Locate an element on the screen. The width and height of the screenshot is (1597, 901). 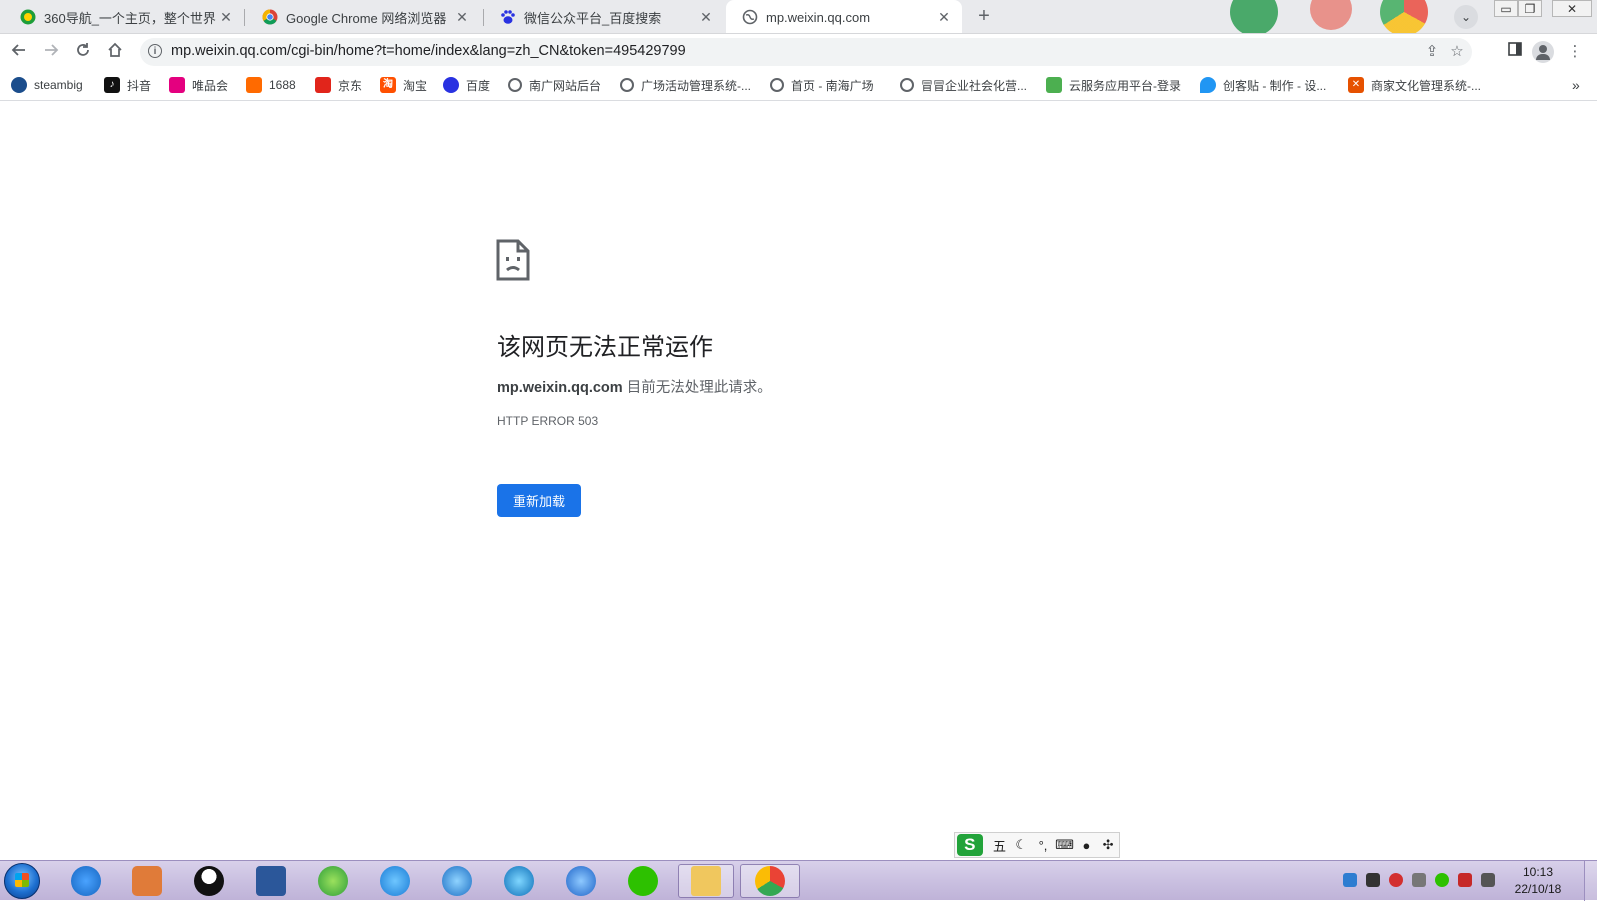
bookmark-label: 淘宝 is located at coordinates (415, 85).